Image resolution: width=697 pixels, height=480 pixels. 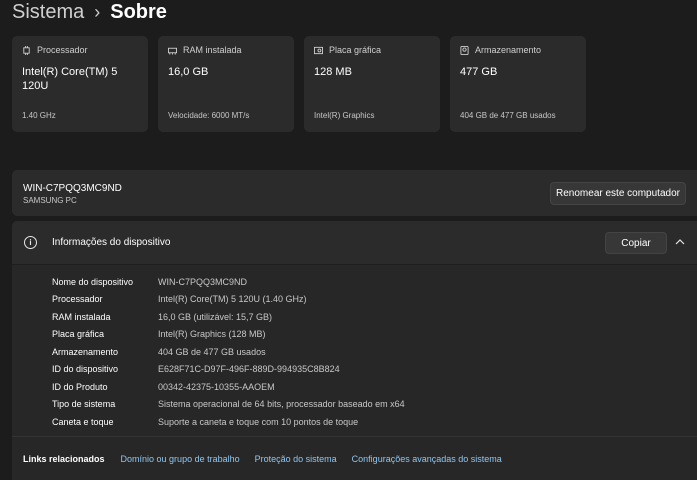 What do you see at coordinates (30, 242) in the screenshot?
I see `info-icon: i` at bounding box center [30, 242].